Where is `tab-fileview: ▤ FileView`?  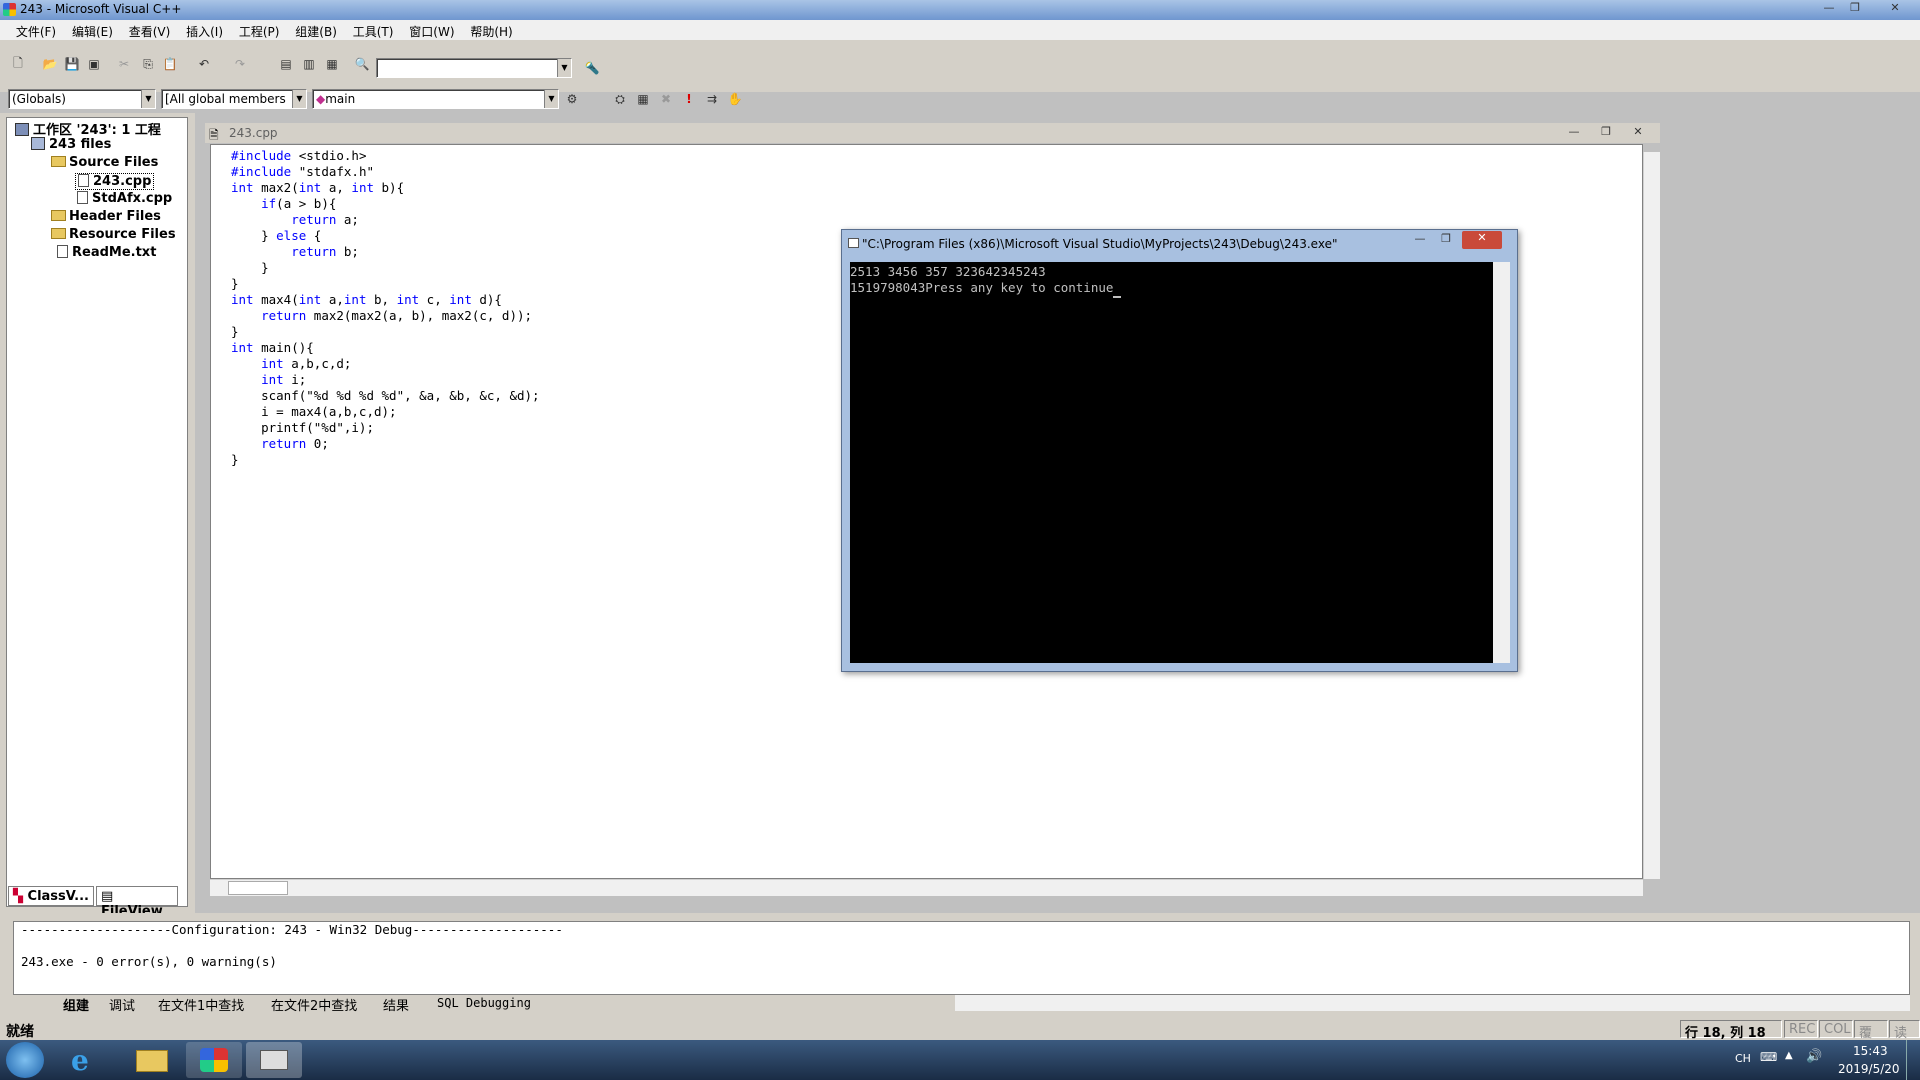
tab-fileview: ▤ FileView is located at coordinates (137, 902).